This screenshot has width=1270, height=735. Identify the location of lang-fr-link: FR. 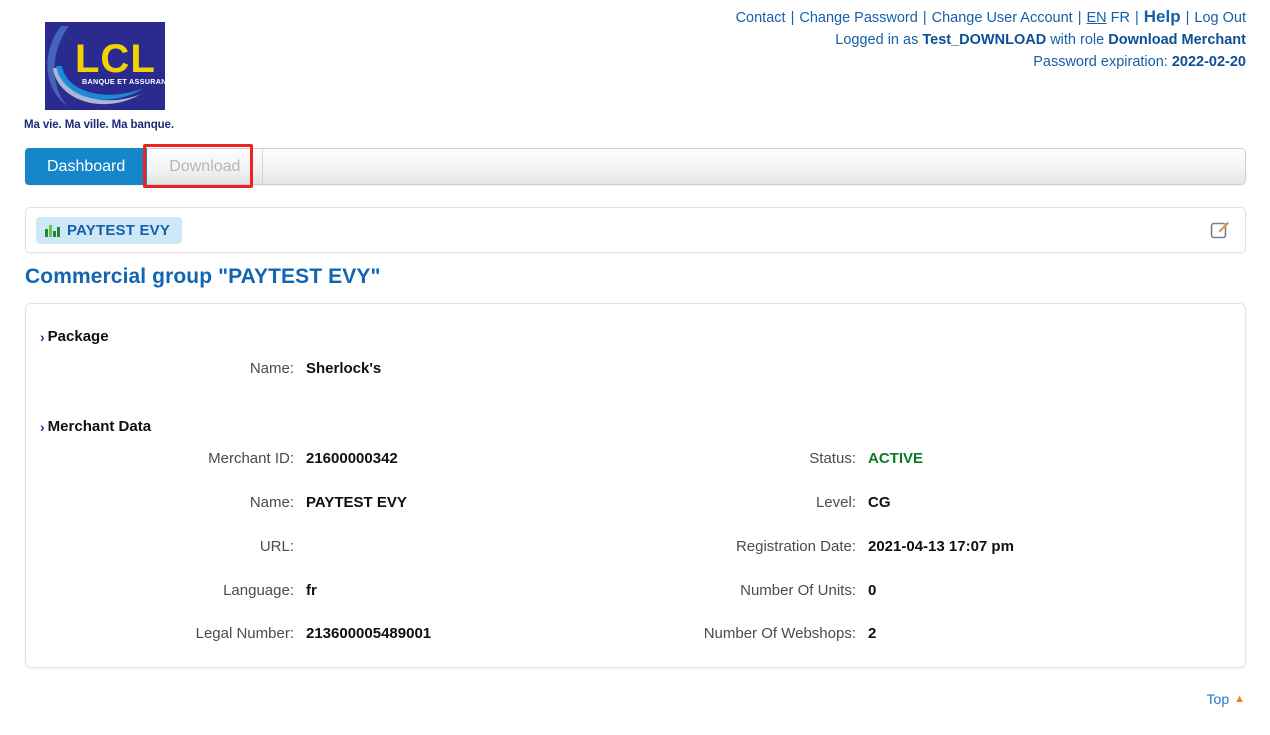
(1120, 18).